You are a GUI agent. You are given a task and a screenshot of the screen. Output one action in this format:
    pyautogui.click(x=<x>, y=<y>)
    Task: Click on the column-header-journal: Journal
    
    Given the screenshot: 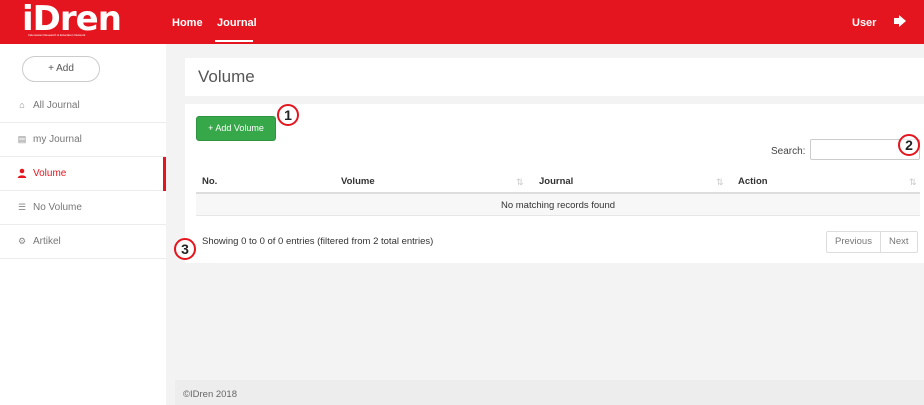 What is the action you would take?
    pyautogui.click(x=556, y=181)
    